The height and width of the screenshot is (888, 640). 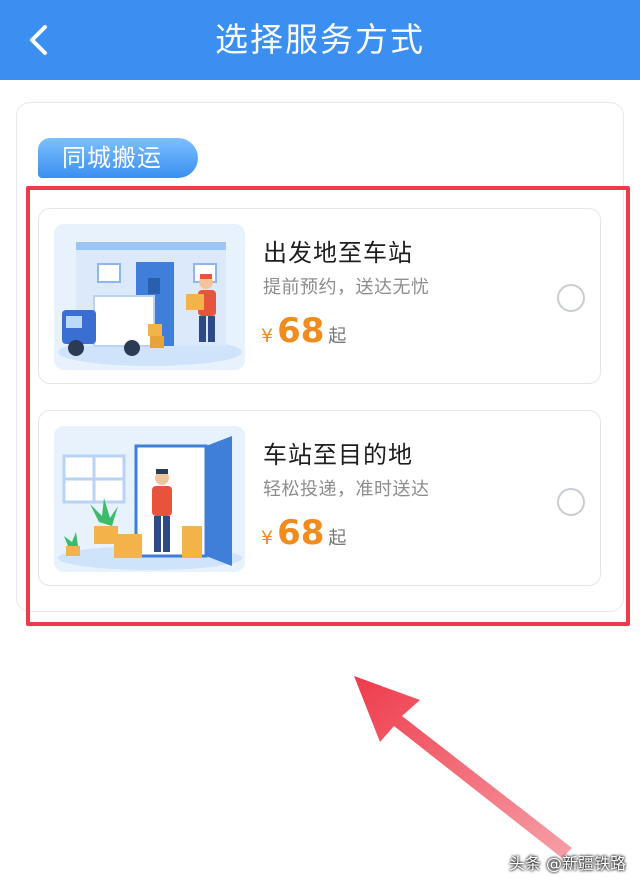 What do you see at coordinates (338, 253) in the screenshot?
I see `option-title: 出发地至车站` at bounding box center [338, 253].